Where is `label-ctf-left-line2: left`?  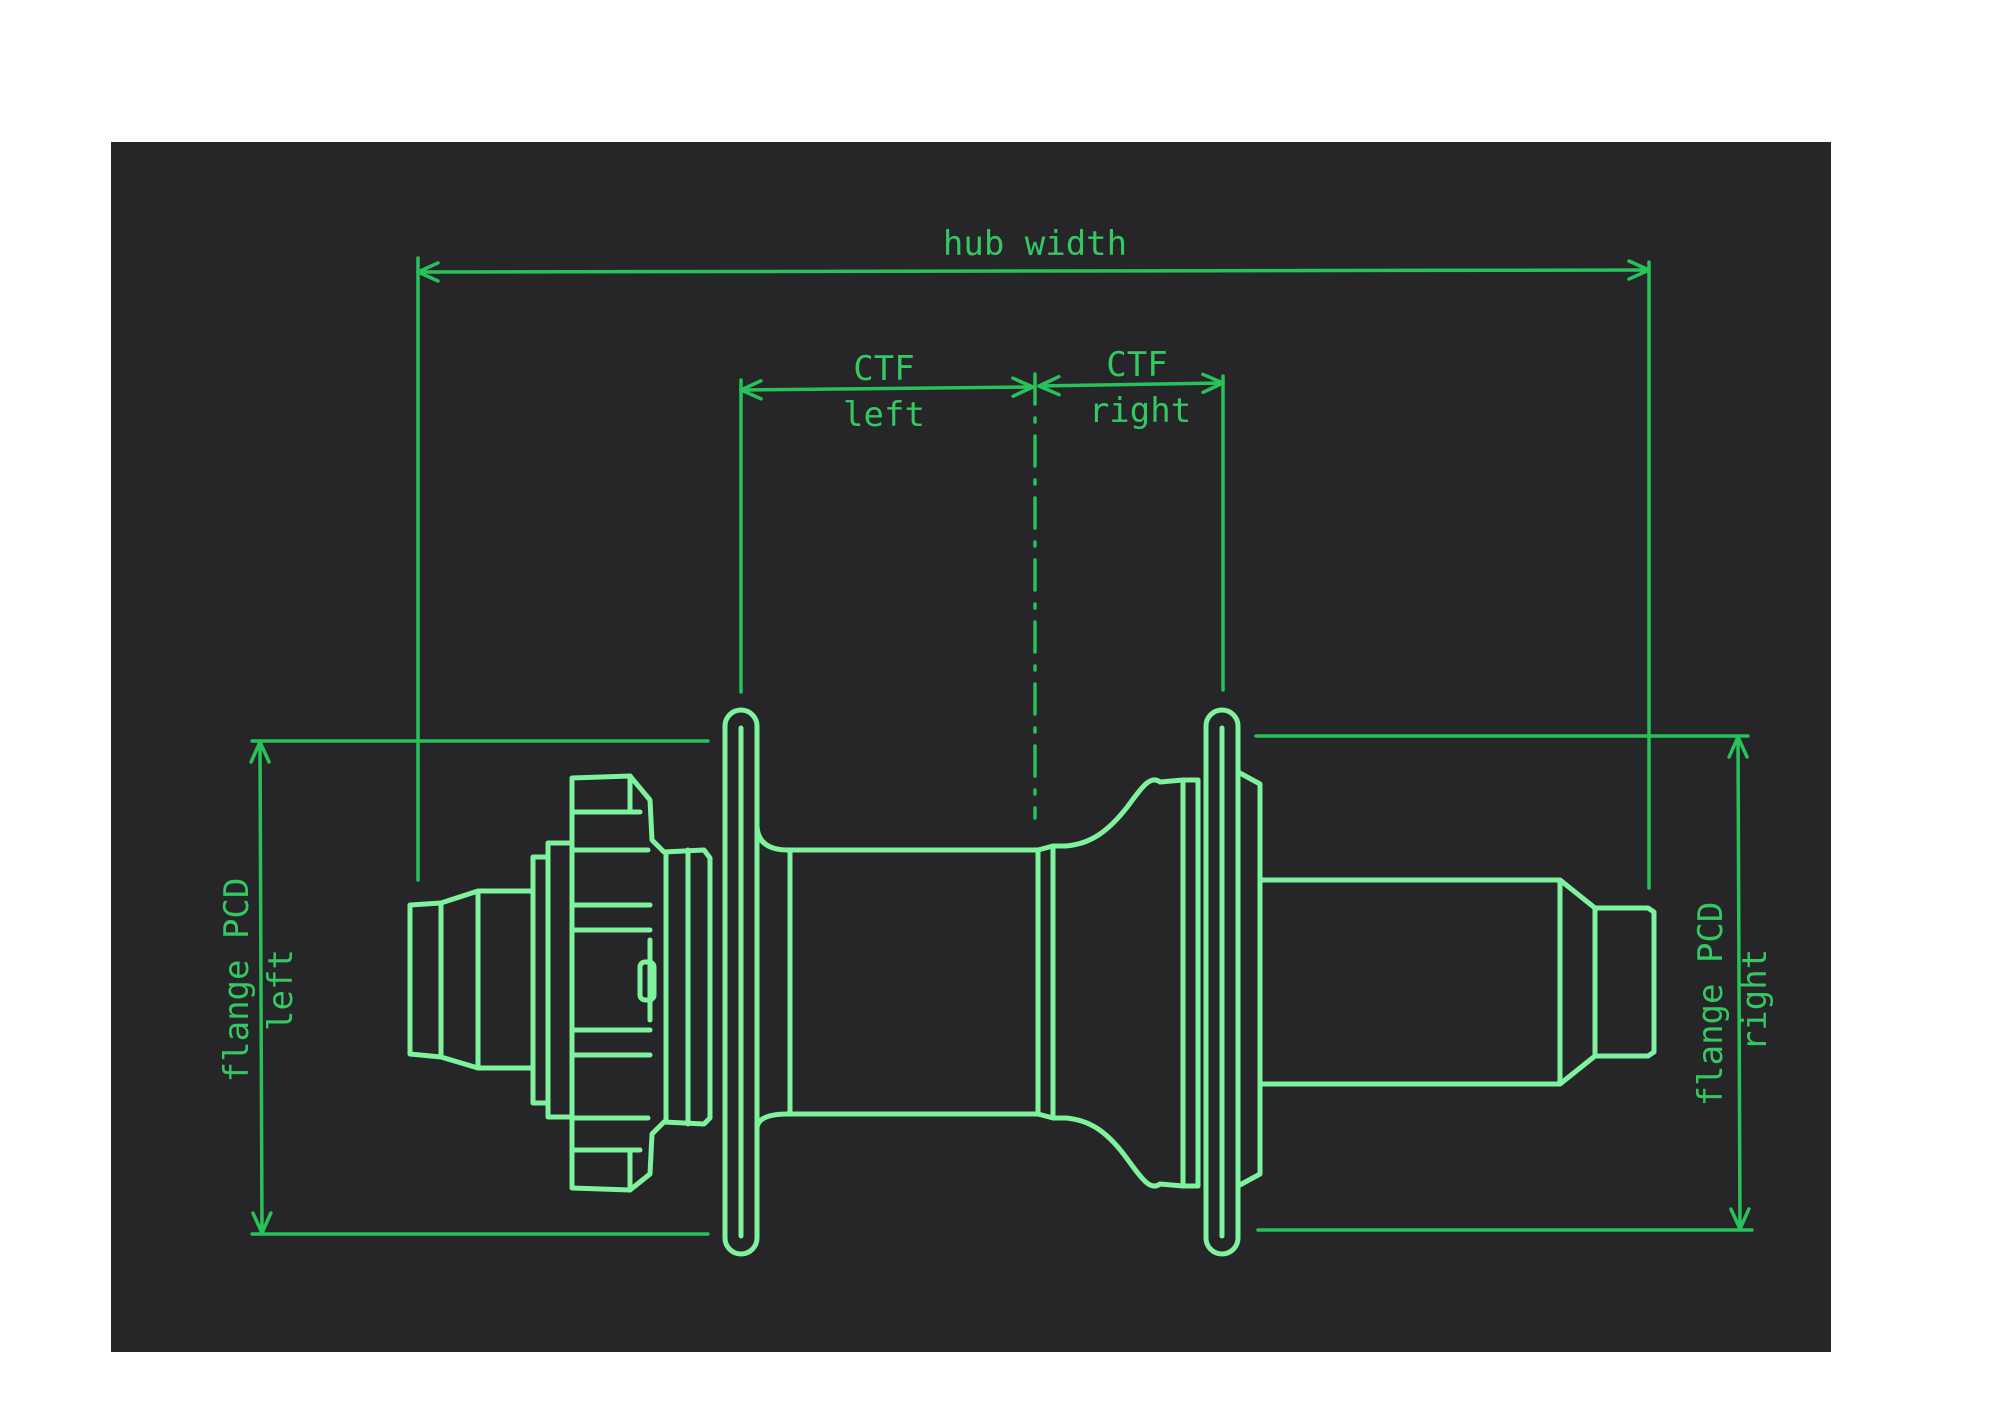
label-ctf-left-line2: left is located at coordinates (884, 415).